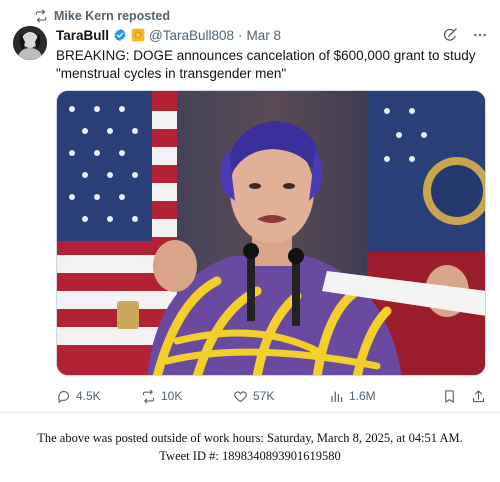 The height and width of the screenshot is (482, 500). What do you see at coordinates (191, 35) in the screenshot?
I see `author-handle: @TaraBull808` at bounding box center [191, 35].